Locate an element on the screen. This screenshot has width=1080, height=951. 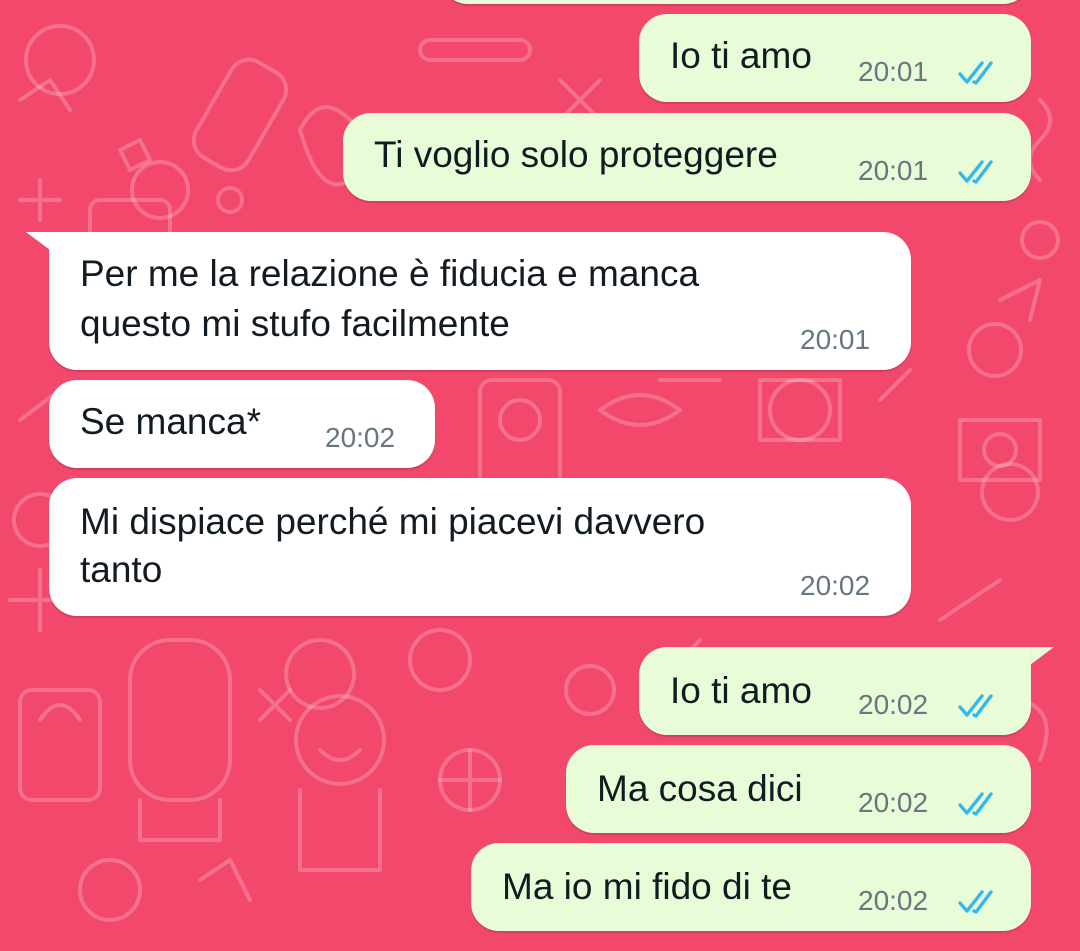
message-text: tanto is located at coordinates (121, 569).